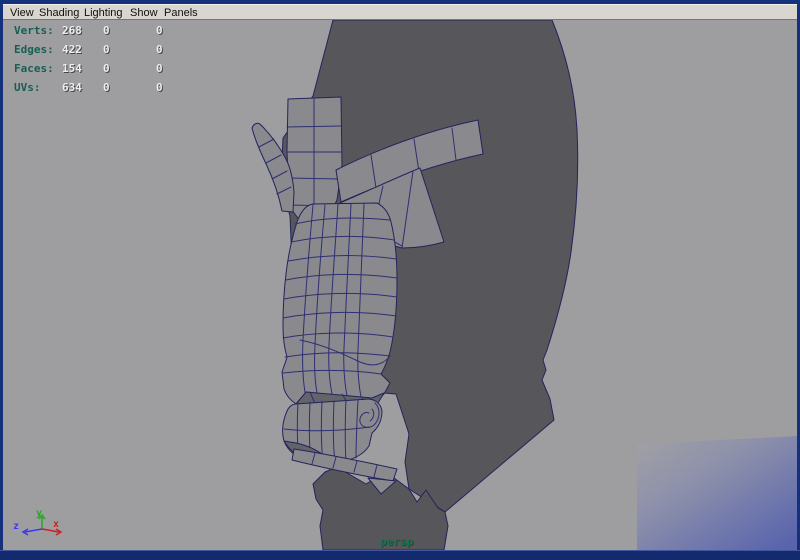 The image size is (800, 560). I want to click on hud-row-verts: Verts: 268 0 0, so click(113, 30).